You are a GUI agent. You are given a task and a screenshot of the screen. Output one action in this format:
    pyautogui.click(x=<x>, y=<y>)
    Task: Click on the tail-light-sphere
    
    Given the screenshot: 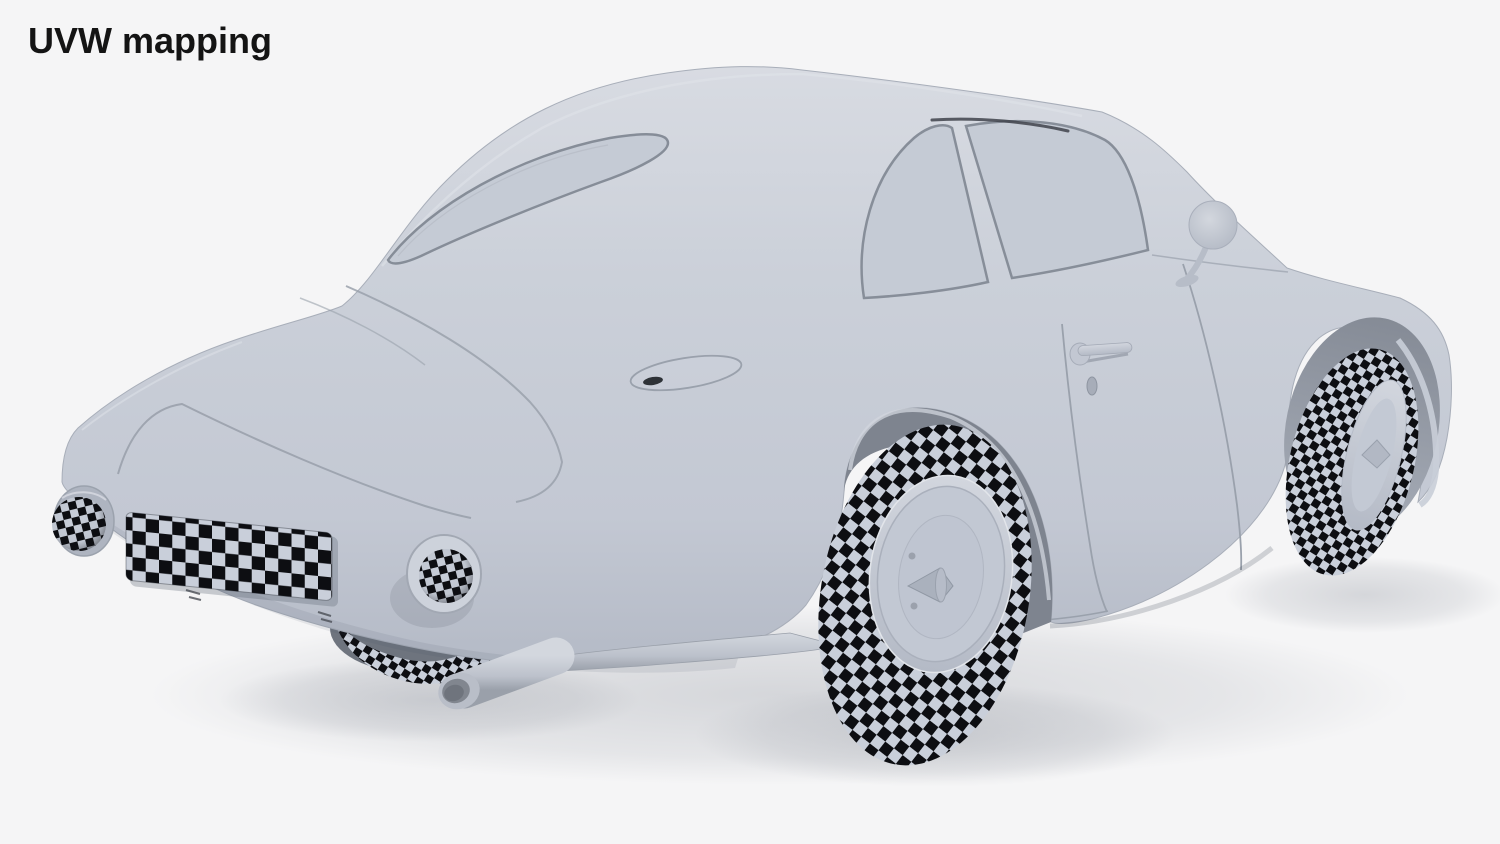 What is the action you would take?
    pyautogui.click(x=83, y=521)
    